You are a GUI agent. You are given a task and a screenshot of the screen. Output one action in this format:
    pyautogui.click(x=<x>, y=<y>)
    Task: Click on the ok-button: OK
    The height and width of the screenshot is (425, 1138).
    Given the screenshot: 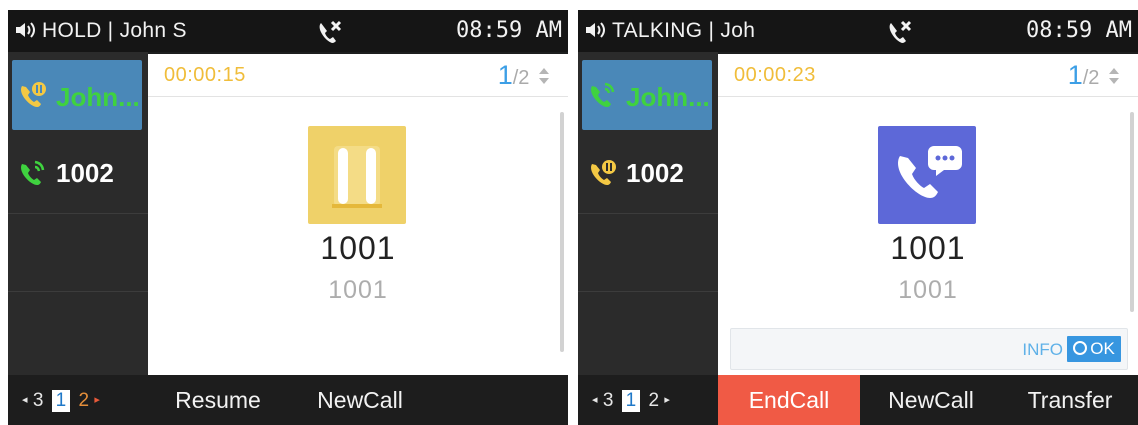 What is the action you would take?
    pyautogui.click(x=1094, y=349)
    